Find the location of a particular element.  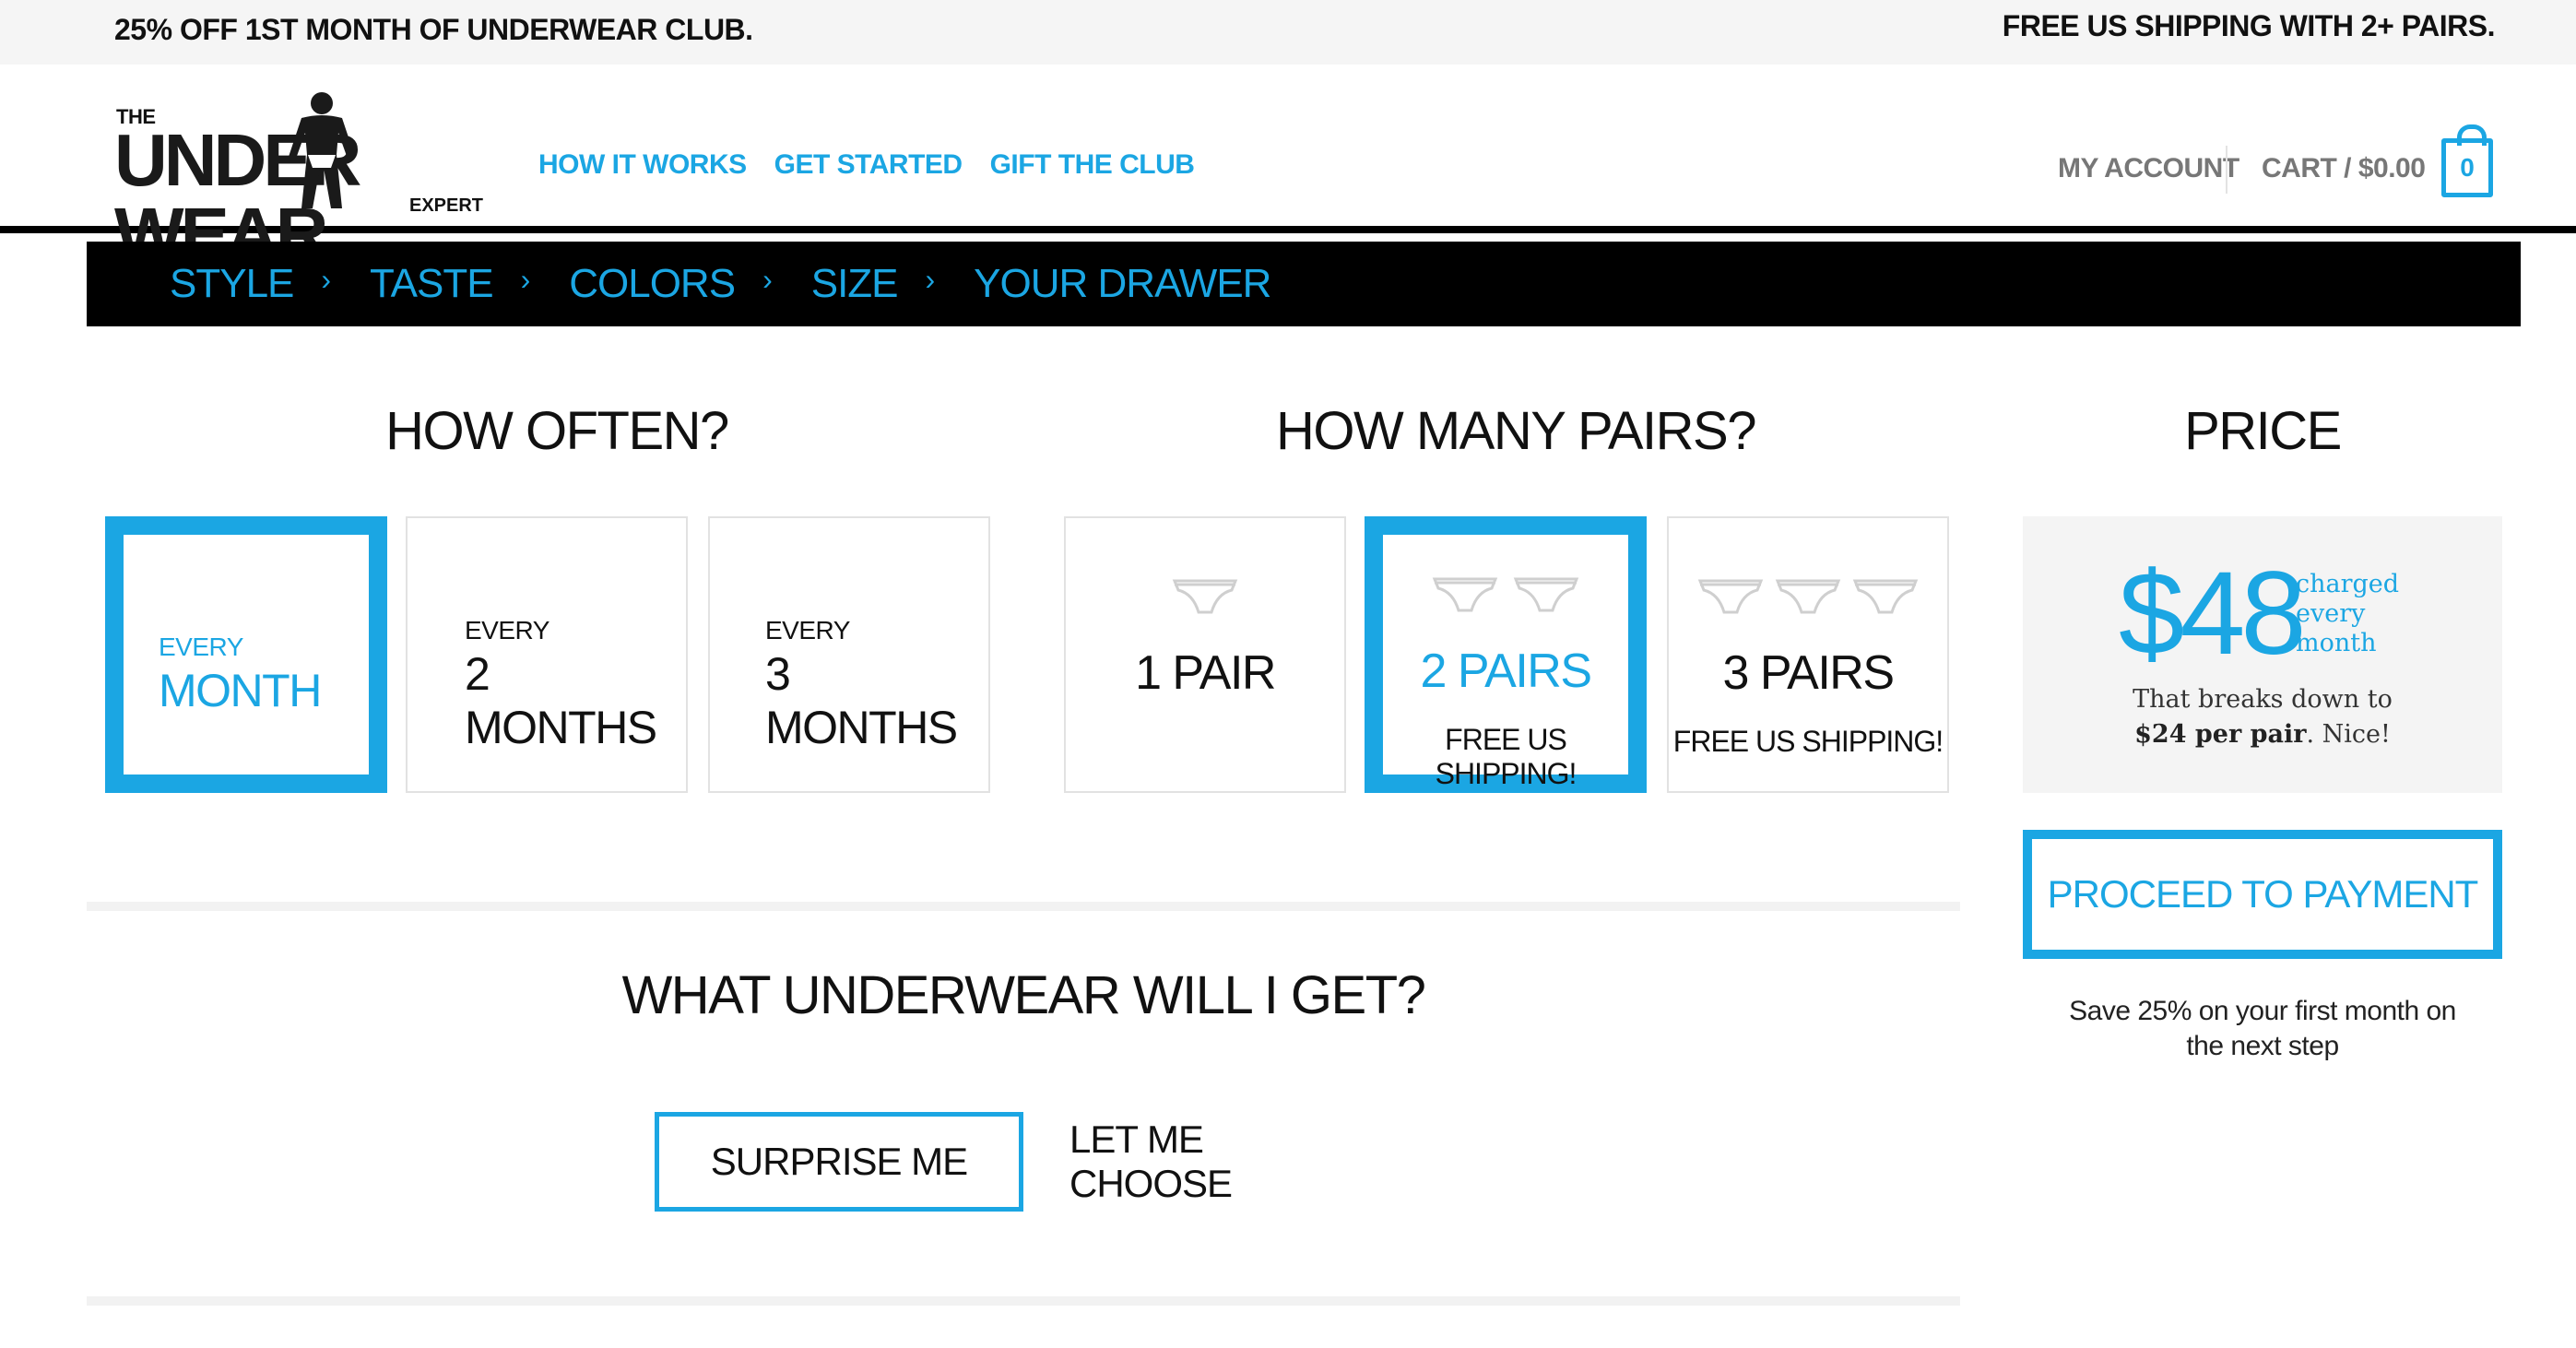

nav-how-it-works: HOW IT WORKS is located at coordinates (642, 165).